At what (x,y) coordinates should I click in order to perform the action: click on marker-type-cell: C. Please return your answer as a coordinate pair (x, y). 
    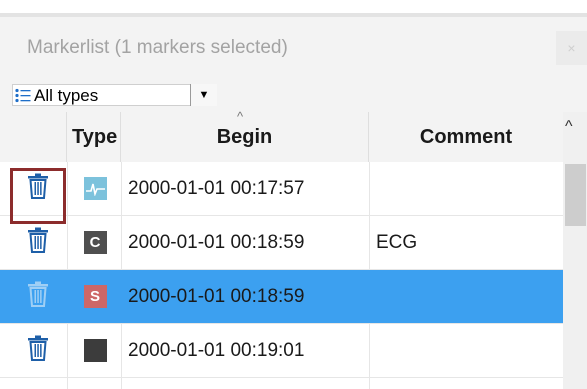
    Looking at the image, I should click on (95, 242).